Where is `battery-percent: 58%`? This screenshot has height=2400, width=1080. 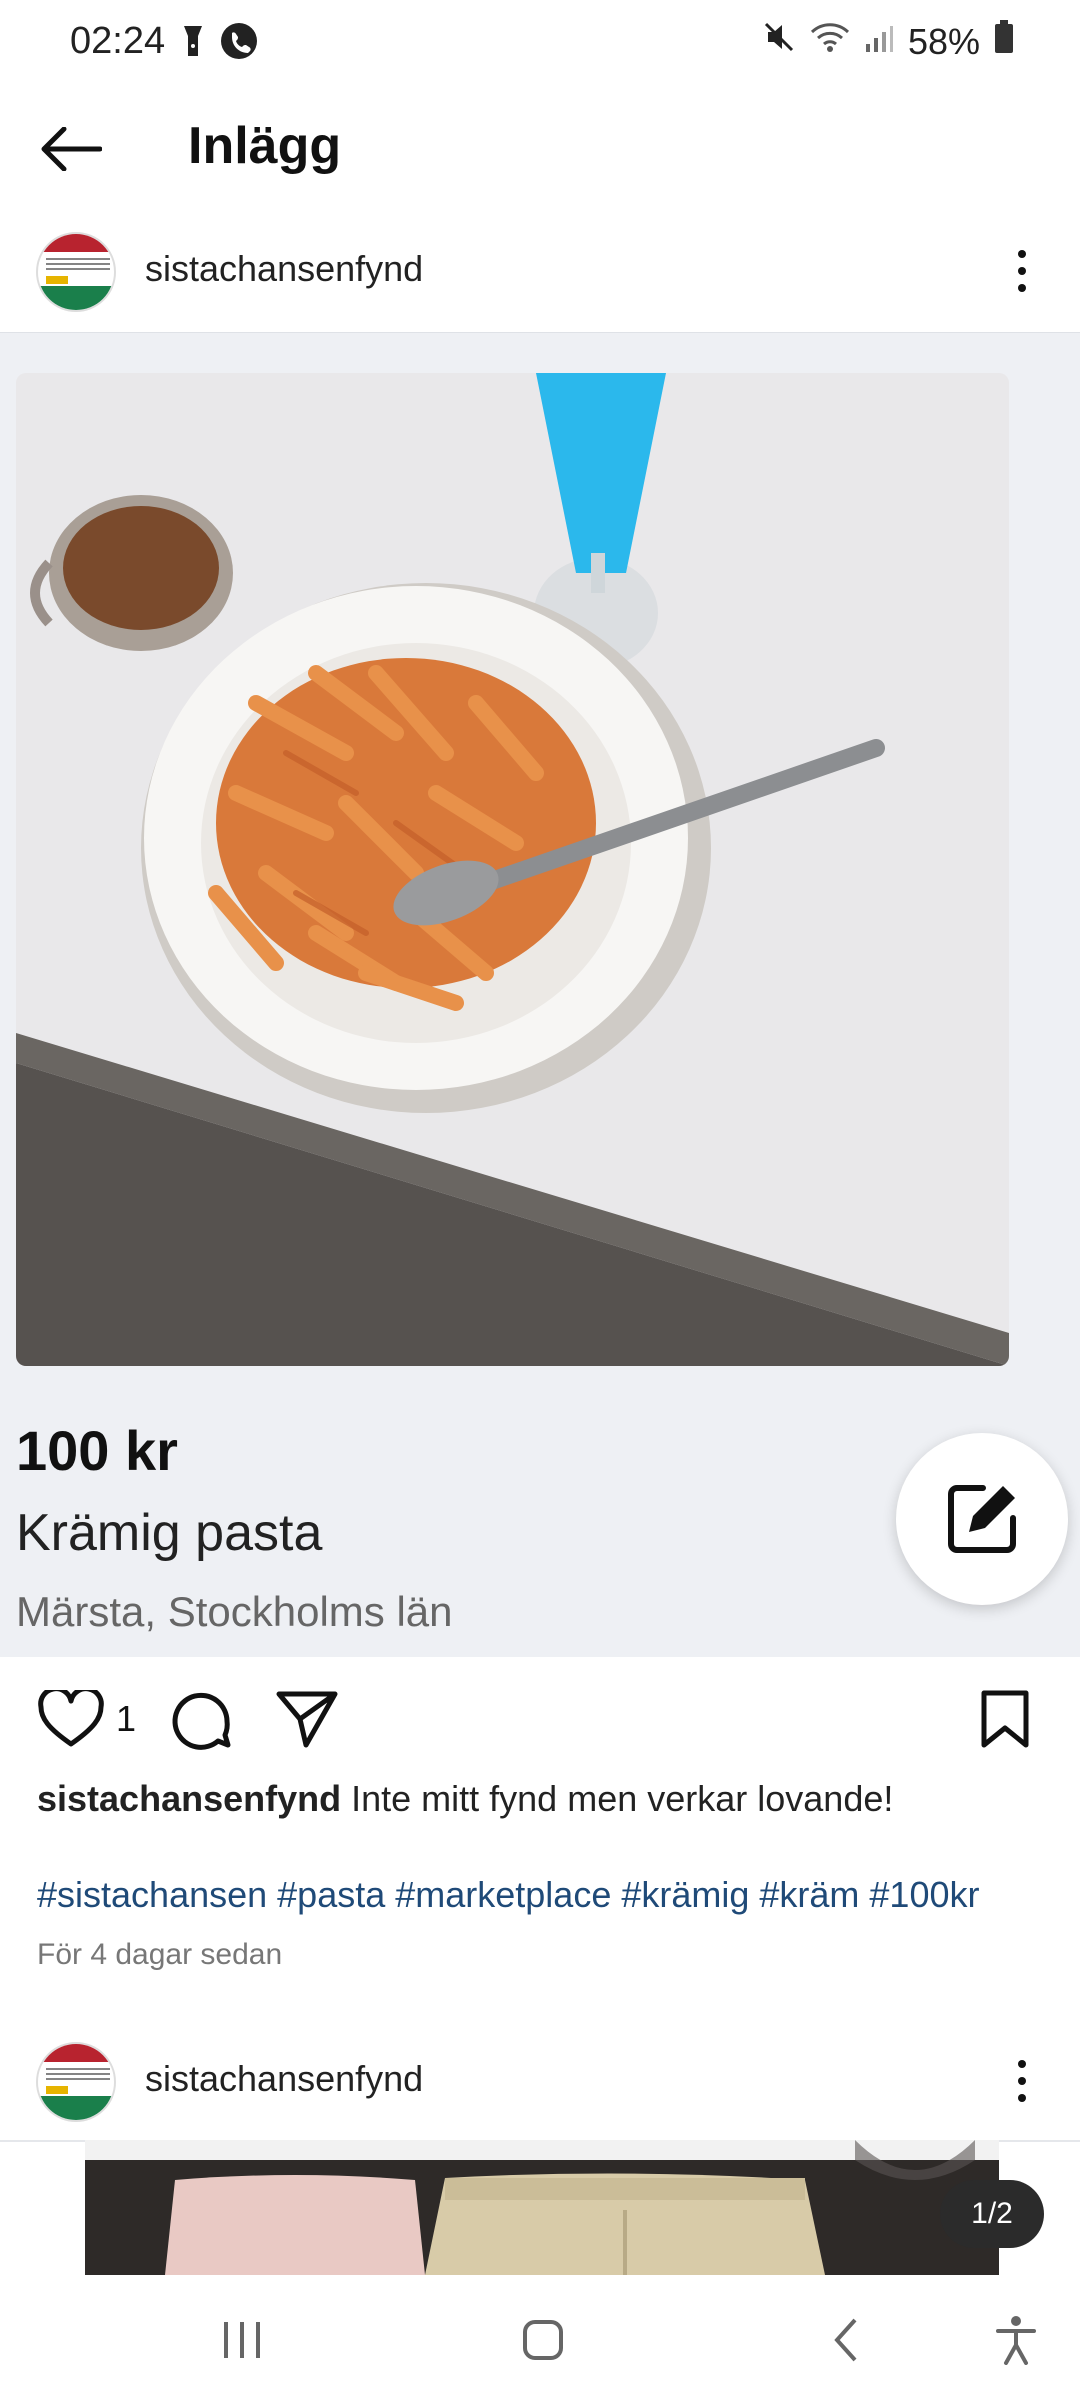
battery-percent: 58% is located at coordinates (943, 41).